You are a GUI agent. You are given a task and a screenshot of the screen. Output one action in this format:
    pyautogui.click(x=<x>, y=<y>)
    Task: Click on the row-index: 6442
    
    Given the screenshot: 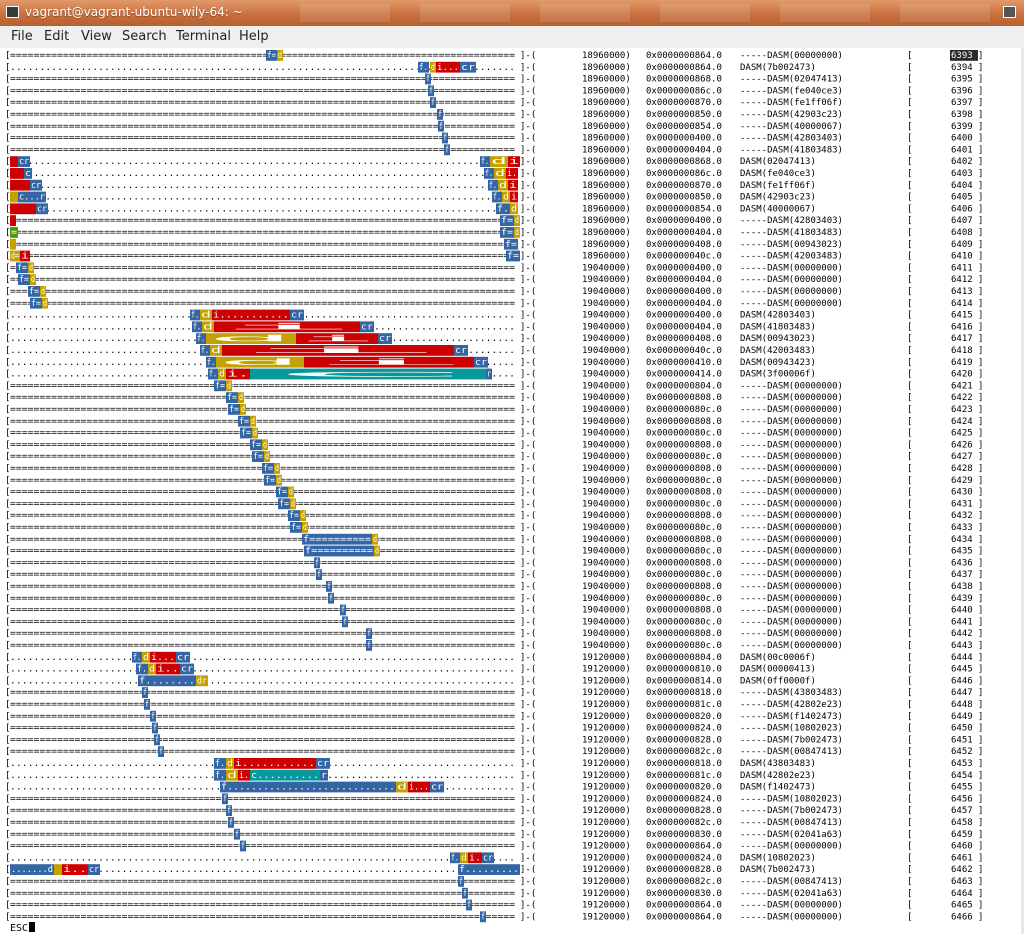 What is the action you would take?
    pyautogui.click(x=962, y=634)
    